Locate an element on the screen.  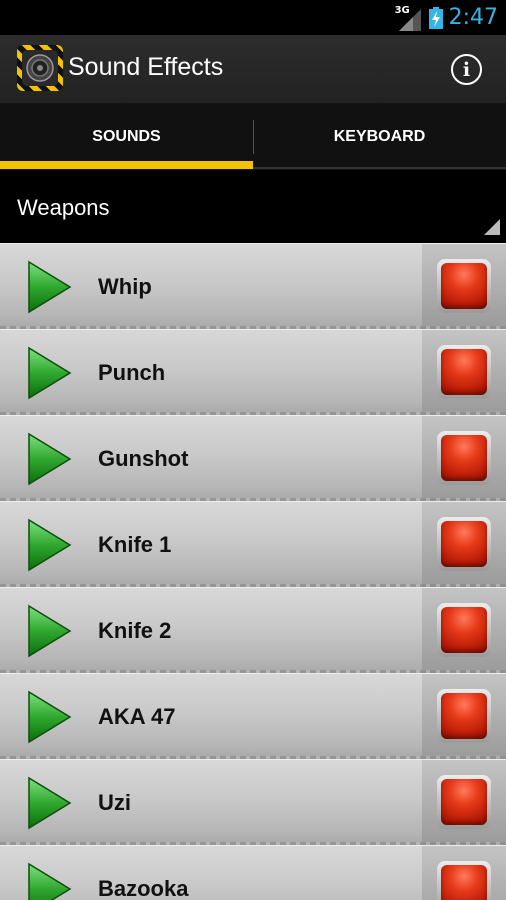
tab-bar: SOUNDS KEYBOARD is located at coordinates (253, 136).